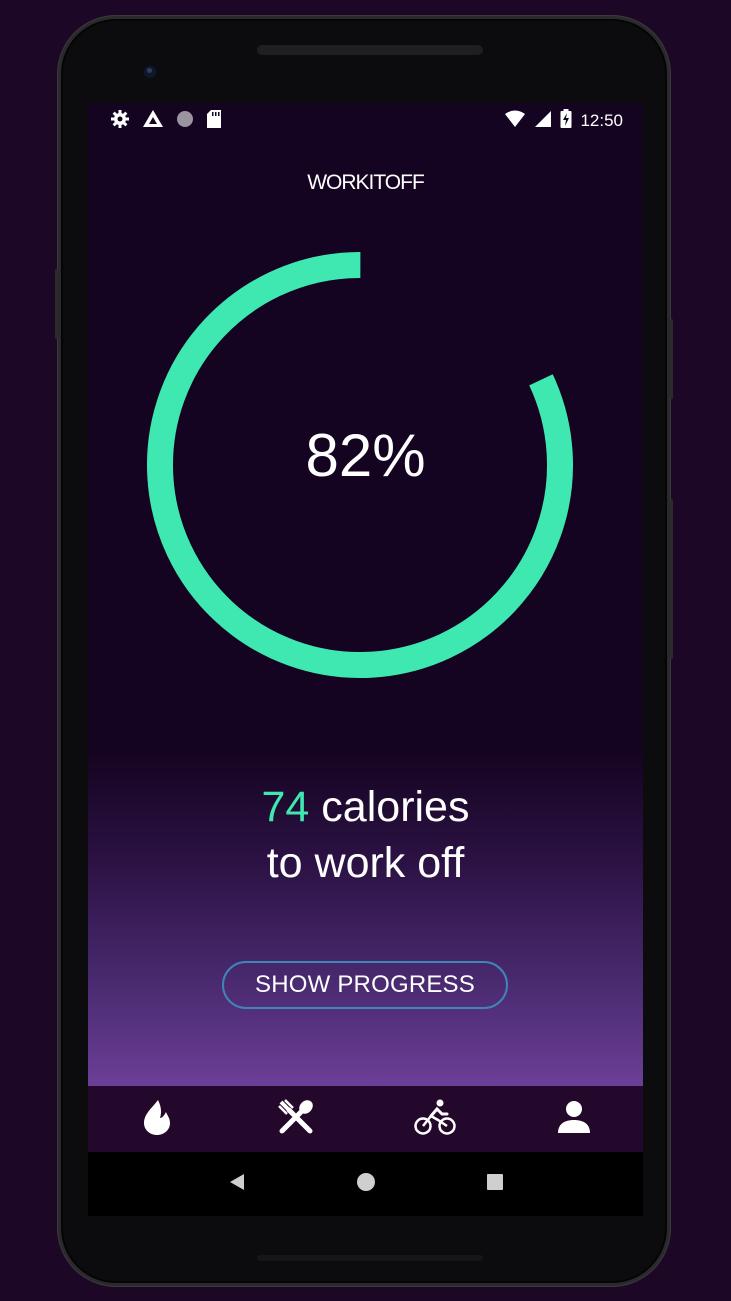  Describe the element at coordinates (185, 121) in the screenshot. I see `circle-dot-icon` at that location.